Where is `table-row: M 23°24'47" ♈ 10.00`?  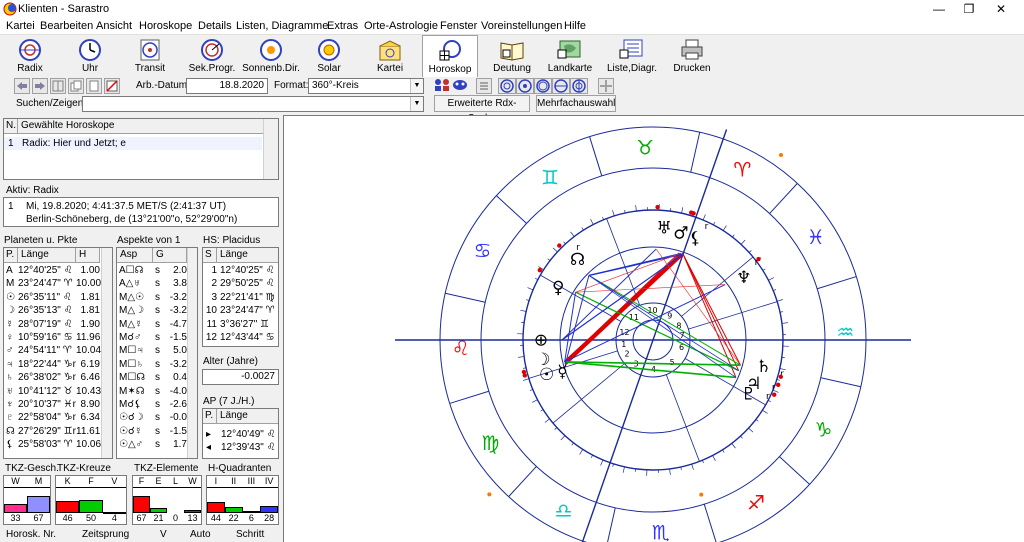 table-row: M 23°24'47" ♈ 10.00 is located at coordinates (52, 283).